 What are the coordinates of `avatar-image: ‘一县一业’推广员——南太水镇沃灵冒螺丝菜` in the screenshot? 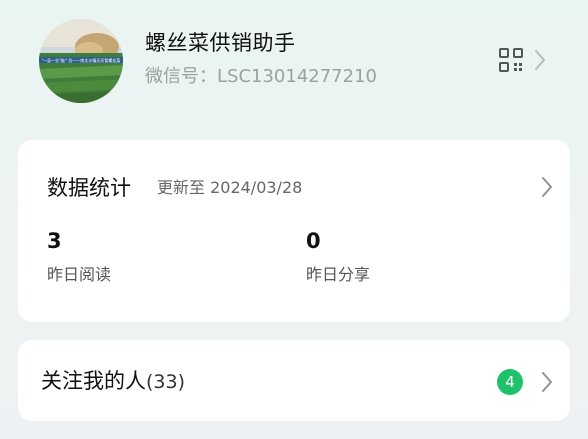 It's located at (81, 61).